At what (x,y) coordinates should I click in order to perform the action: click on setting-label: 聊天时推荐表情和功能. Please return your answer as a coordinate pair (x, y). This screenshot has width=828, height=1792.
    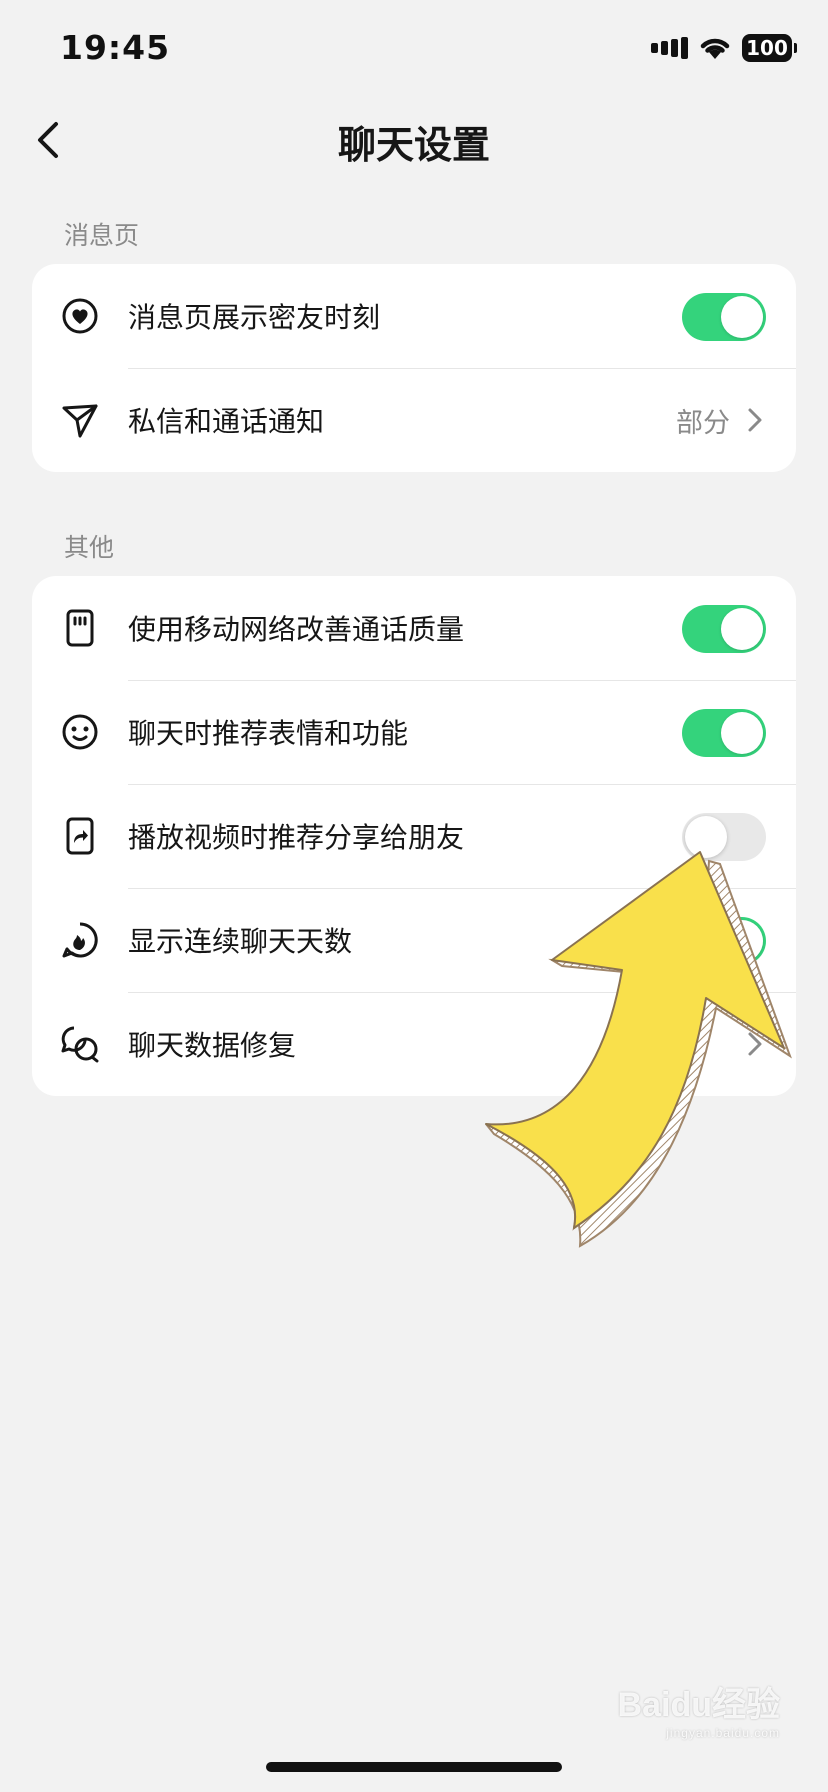
    Looking at the image, I should click on (268, 733).